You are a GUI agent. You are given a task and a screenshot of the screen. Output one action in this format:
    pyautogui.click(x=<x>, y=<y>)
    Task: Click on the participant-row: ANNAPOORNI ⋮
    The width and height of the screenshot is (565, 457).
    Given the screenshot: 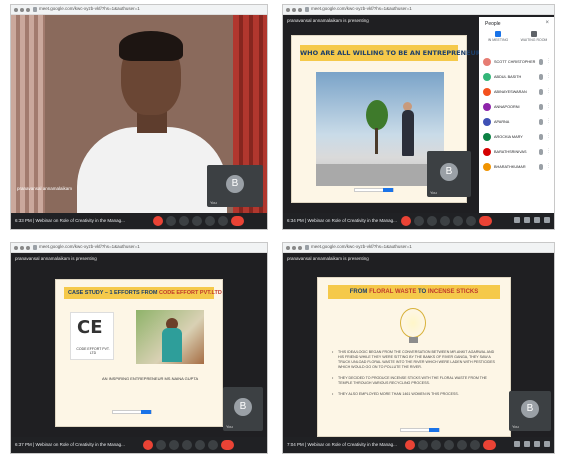 What is the action you would take?
    pyautogui.click(x=516, y=107)
    